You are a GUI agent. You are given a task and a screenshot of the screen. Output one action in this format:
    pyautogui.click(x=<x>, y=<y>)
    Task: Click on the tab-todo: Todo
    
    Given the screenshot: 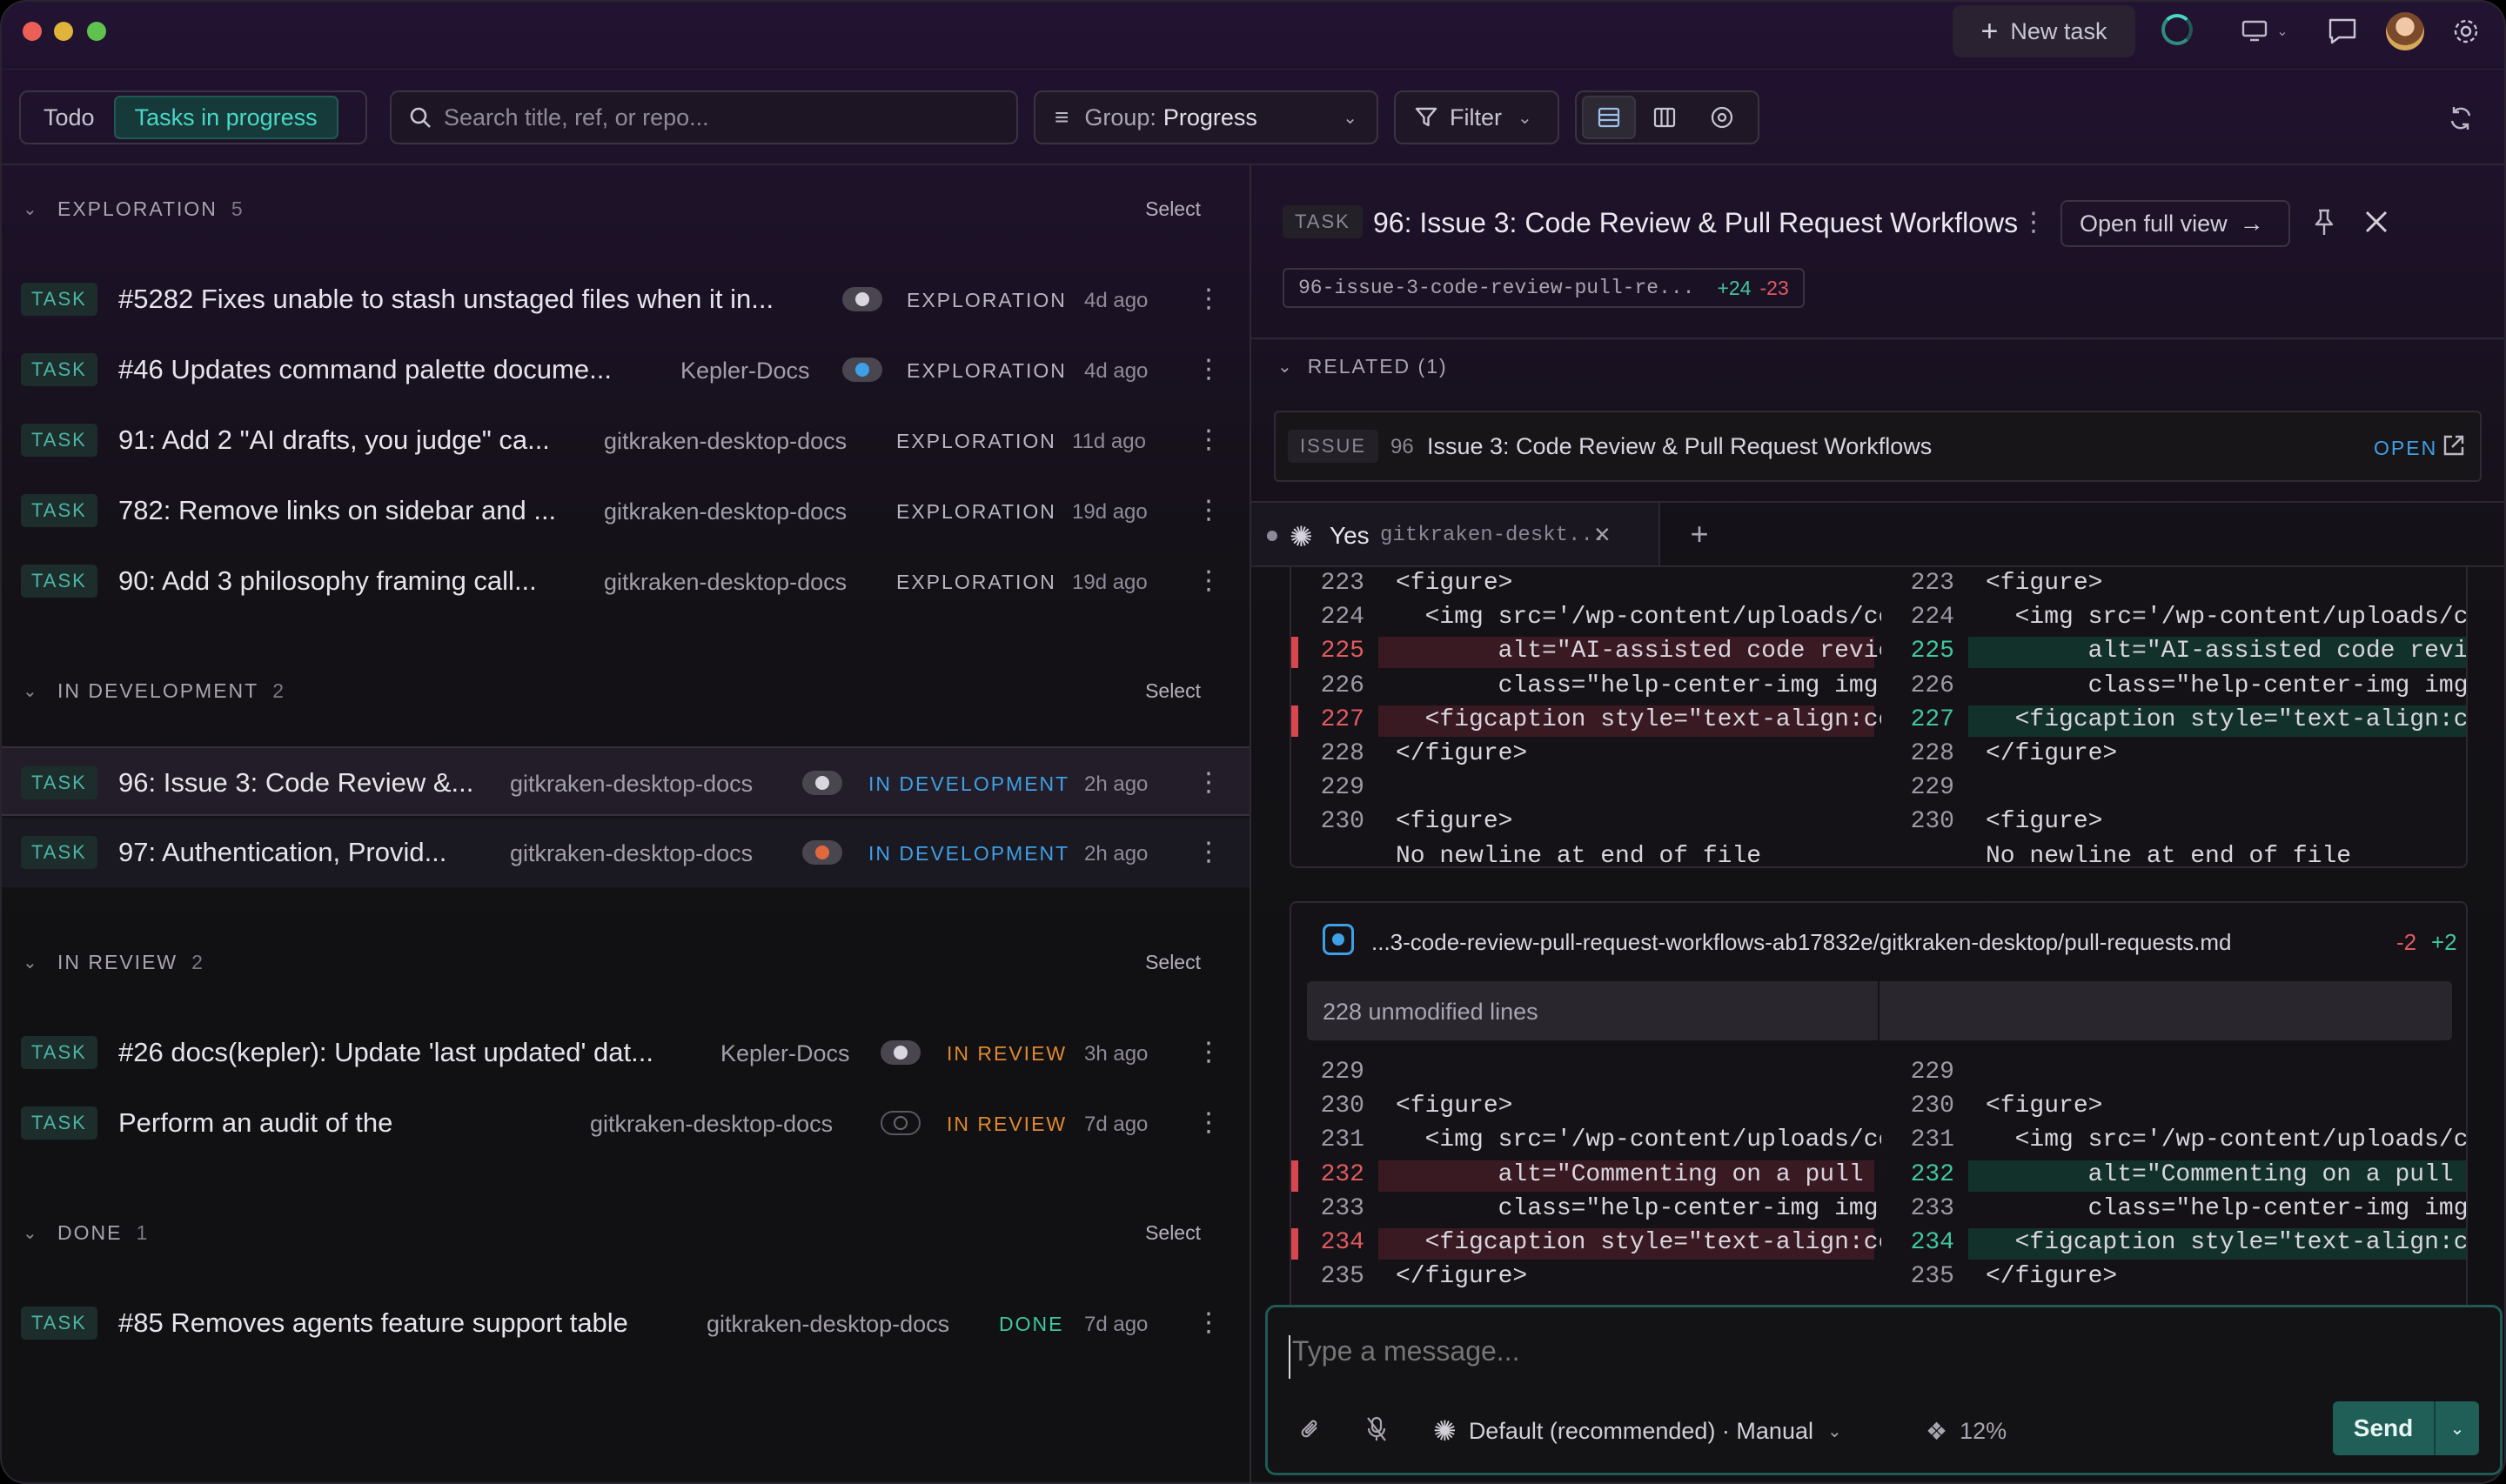 What is the action you would take?
    pyautogui.click(x=69, y=118)
    